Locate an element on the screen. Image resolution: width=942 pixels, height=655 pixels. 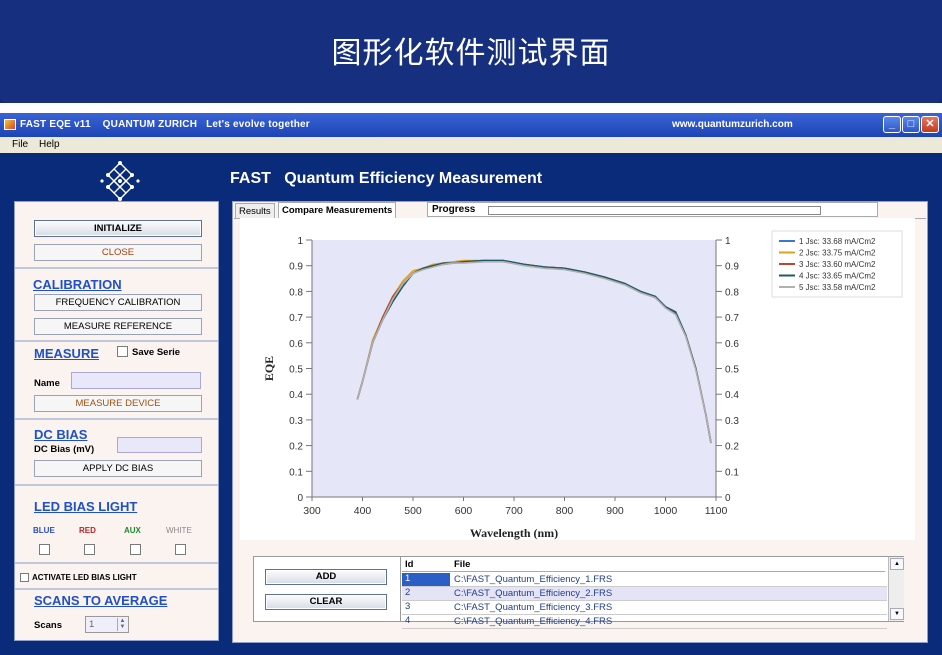
legend-label: 1 Jsc: 33.68 mA/Cm2 is located at coordinates (837, 241).